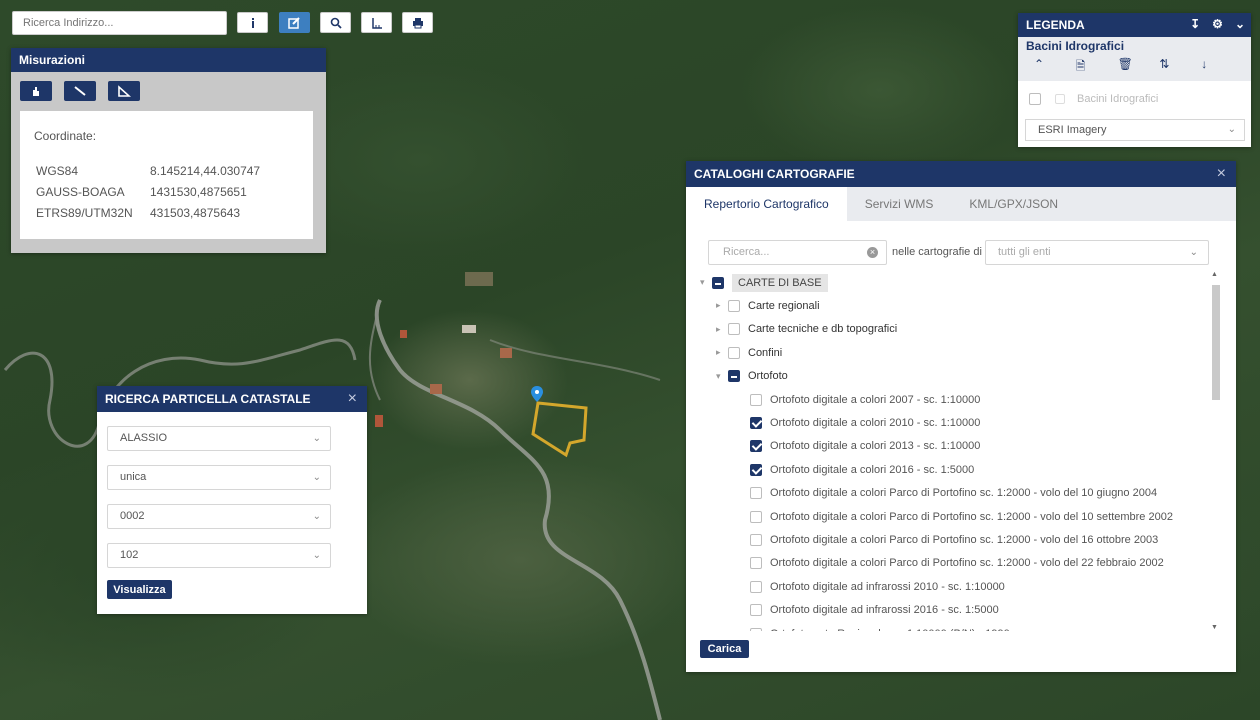 Image resolution: width=1260 pixels, height=720 pixels. What do you see at coordinates (219, 438) in the screenshot?
I see `comune-select: ALASSIO ⌄` at bounding box center [219, 438].